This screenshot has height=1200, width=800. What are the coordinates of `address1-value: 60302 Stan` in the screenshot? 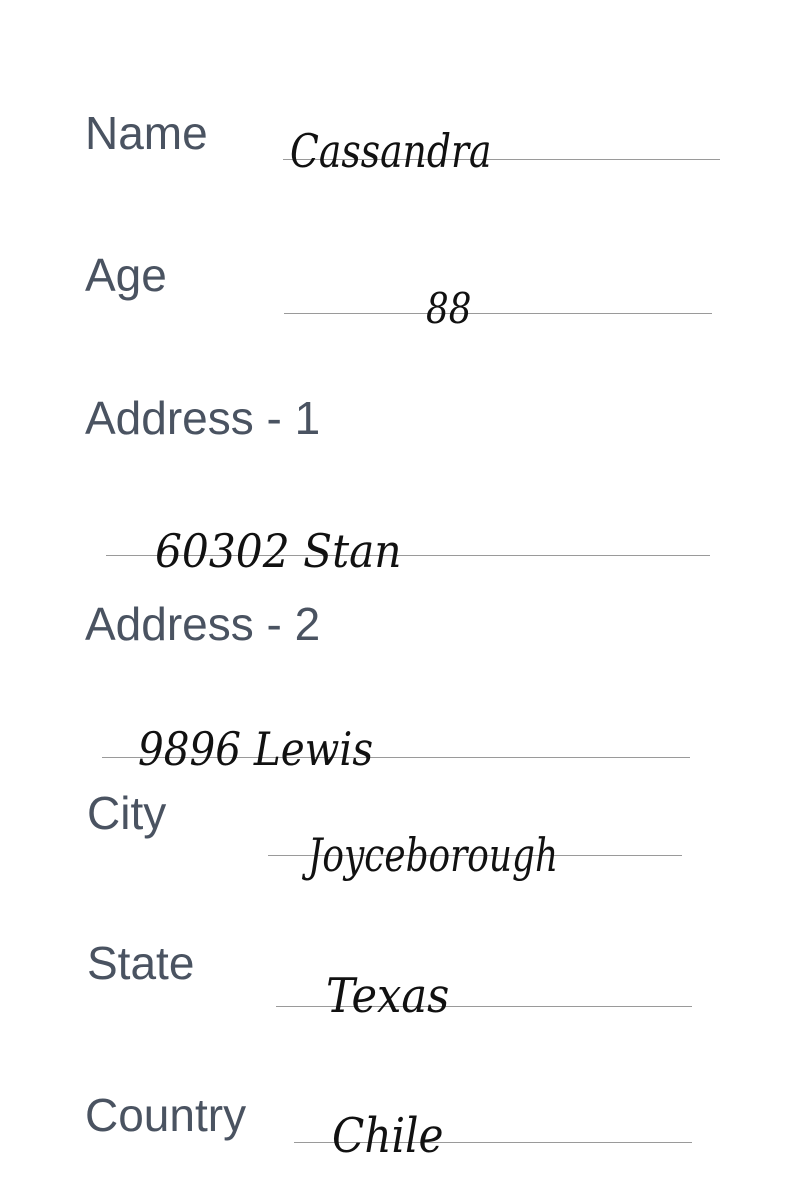 It's located at (278, 551).